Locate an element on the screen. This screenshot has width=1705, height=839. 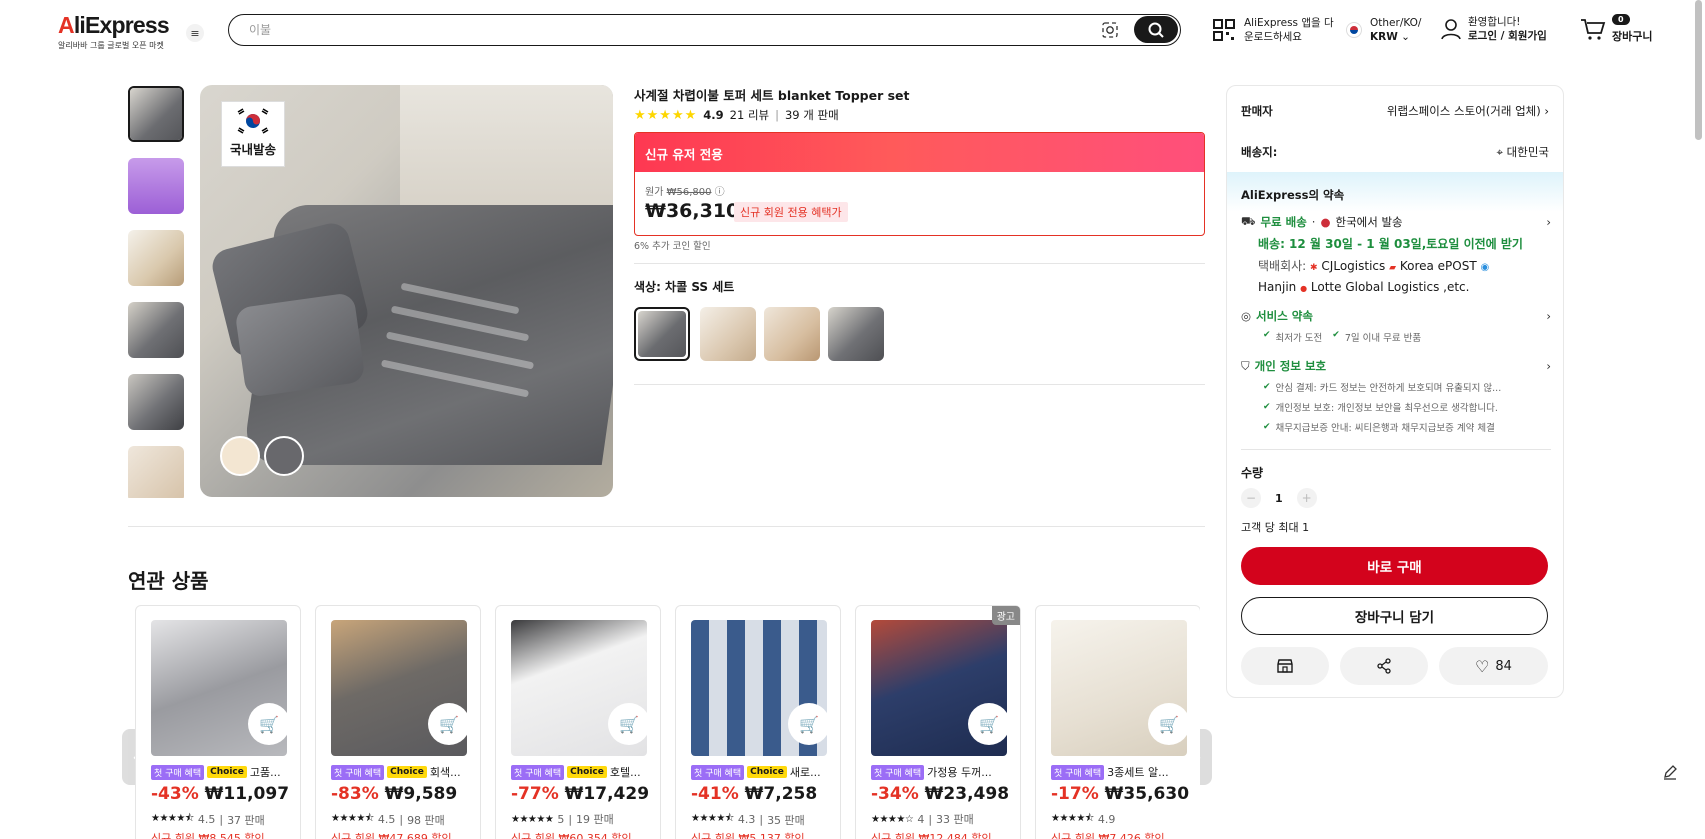
app-download-line2: 운로드하세요 is located at coordinates (1273, 37).